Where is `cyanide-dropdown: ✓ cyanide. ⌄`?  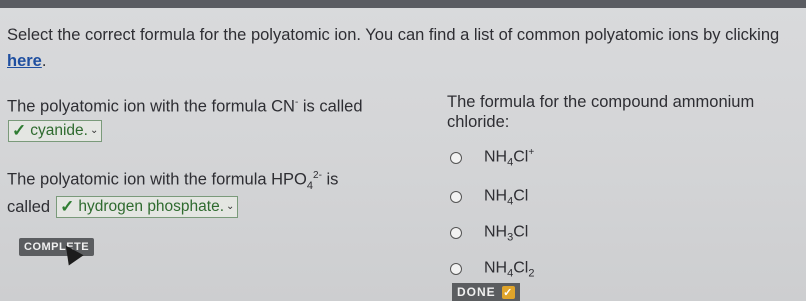 cyanide-dropdown: ✓ cyanide. ⌄ is located at coordinates (55, 131).